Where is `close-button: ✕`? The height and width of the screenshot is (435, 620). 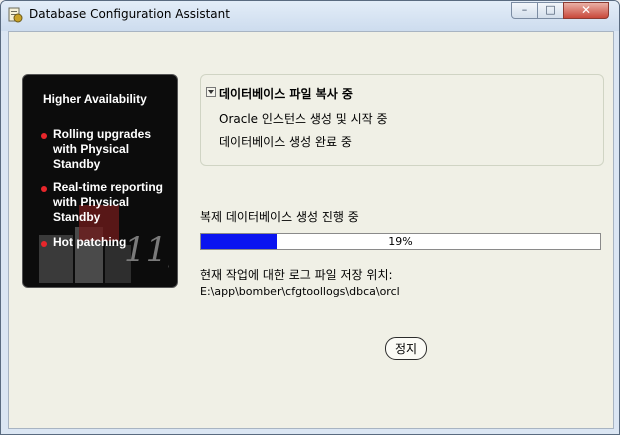 close-button: ✕ is located at coordinates (586, 10).